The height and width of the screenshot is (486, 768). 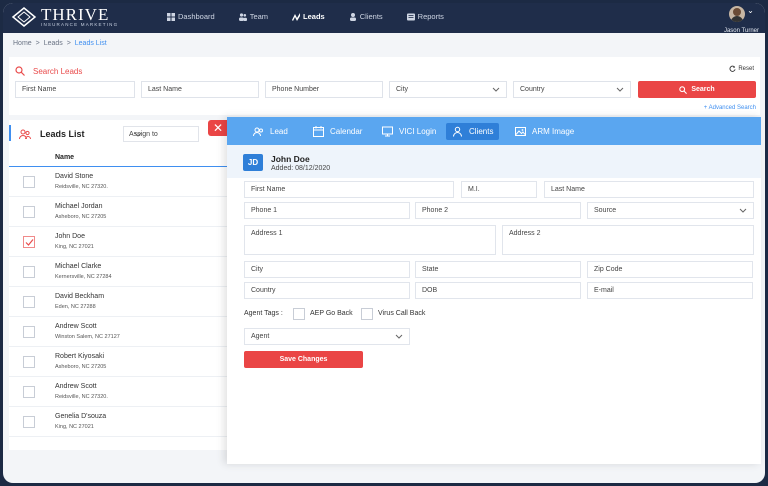 I want to click on lead-icon, so click(x=258, y=132).